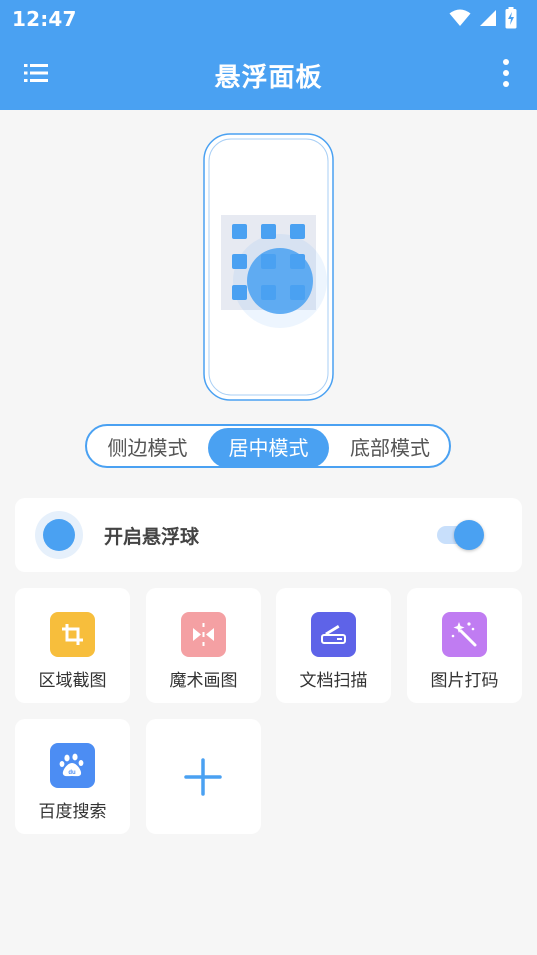 This screenshot has width=537, height=955. I want to click on floating-ball-toggle, so click(460, 535).